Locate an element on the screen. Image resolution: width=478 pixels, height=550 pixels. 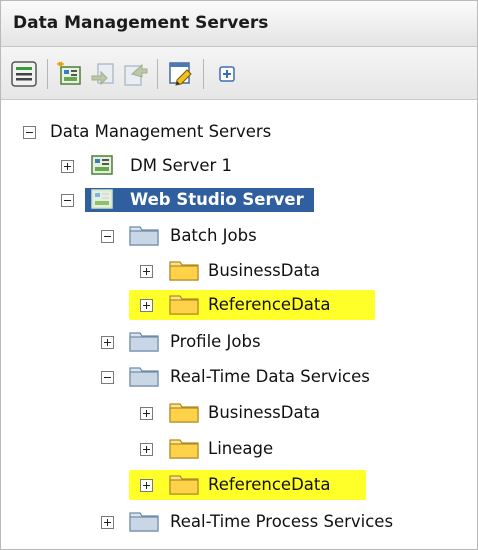
tree-node-label: Lineage is located at coordinates (241, 448).